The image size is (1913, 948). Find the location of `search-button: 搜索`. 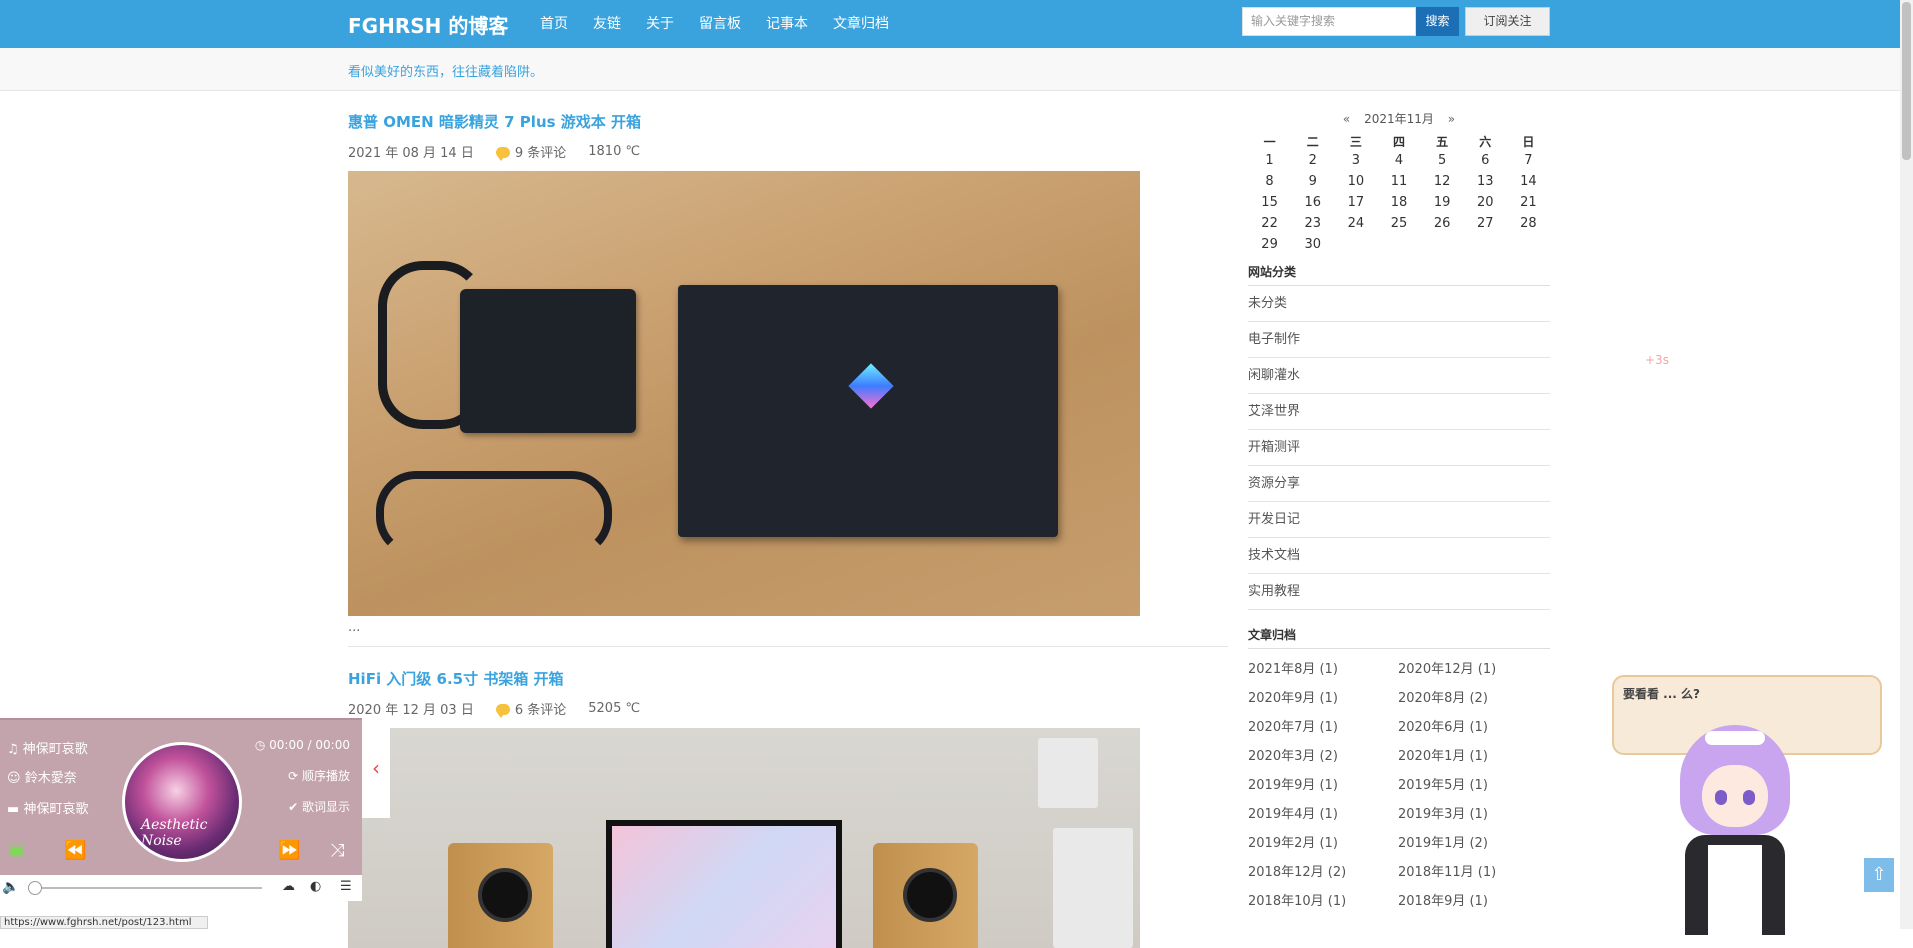

search-button: 搜索 is located at coordinates (1437, 21).